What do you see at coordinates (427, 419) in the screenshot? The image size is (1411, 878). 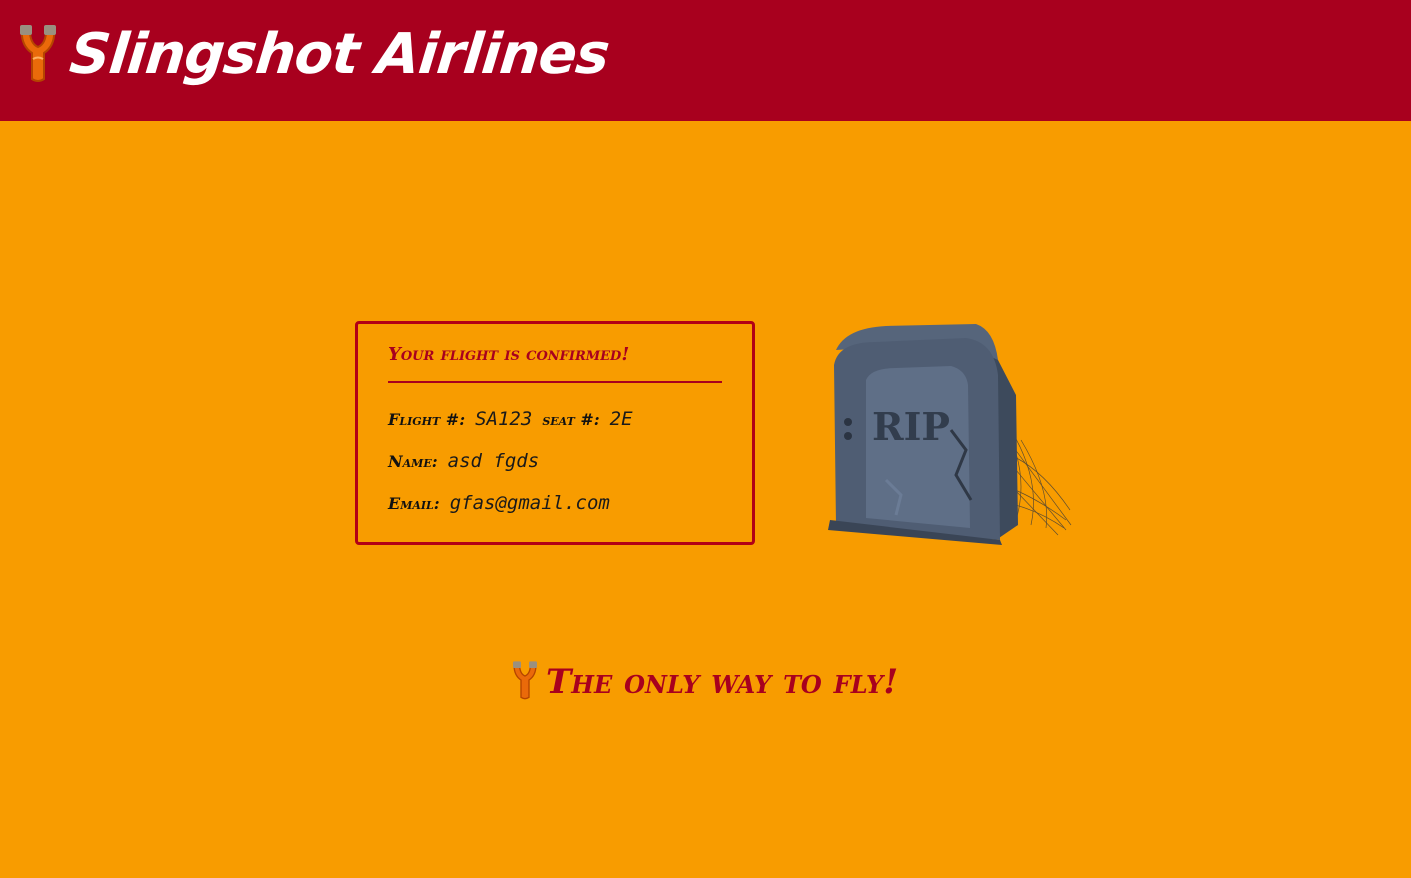 I see `flight-label: Flight #:` at bounding box center [427, 419].